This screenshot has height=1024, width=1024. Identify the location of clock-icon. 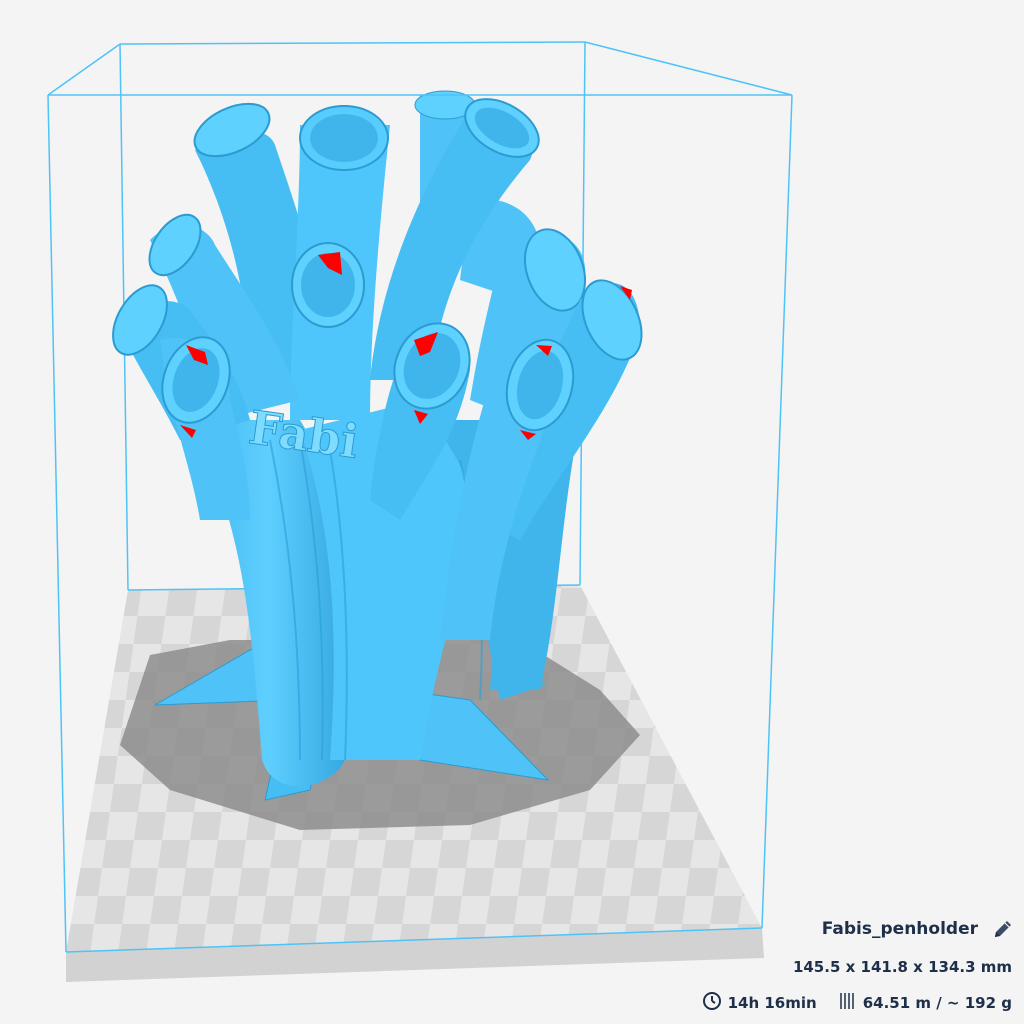
(712, 1003).